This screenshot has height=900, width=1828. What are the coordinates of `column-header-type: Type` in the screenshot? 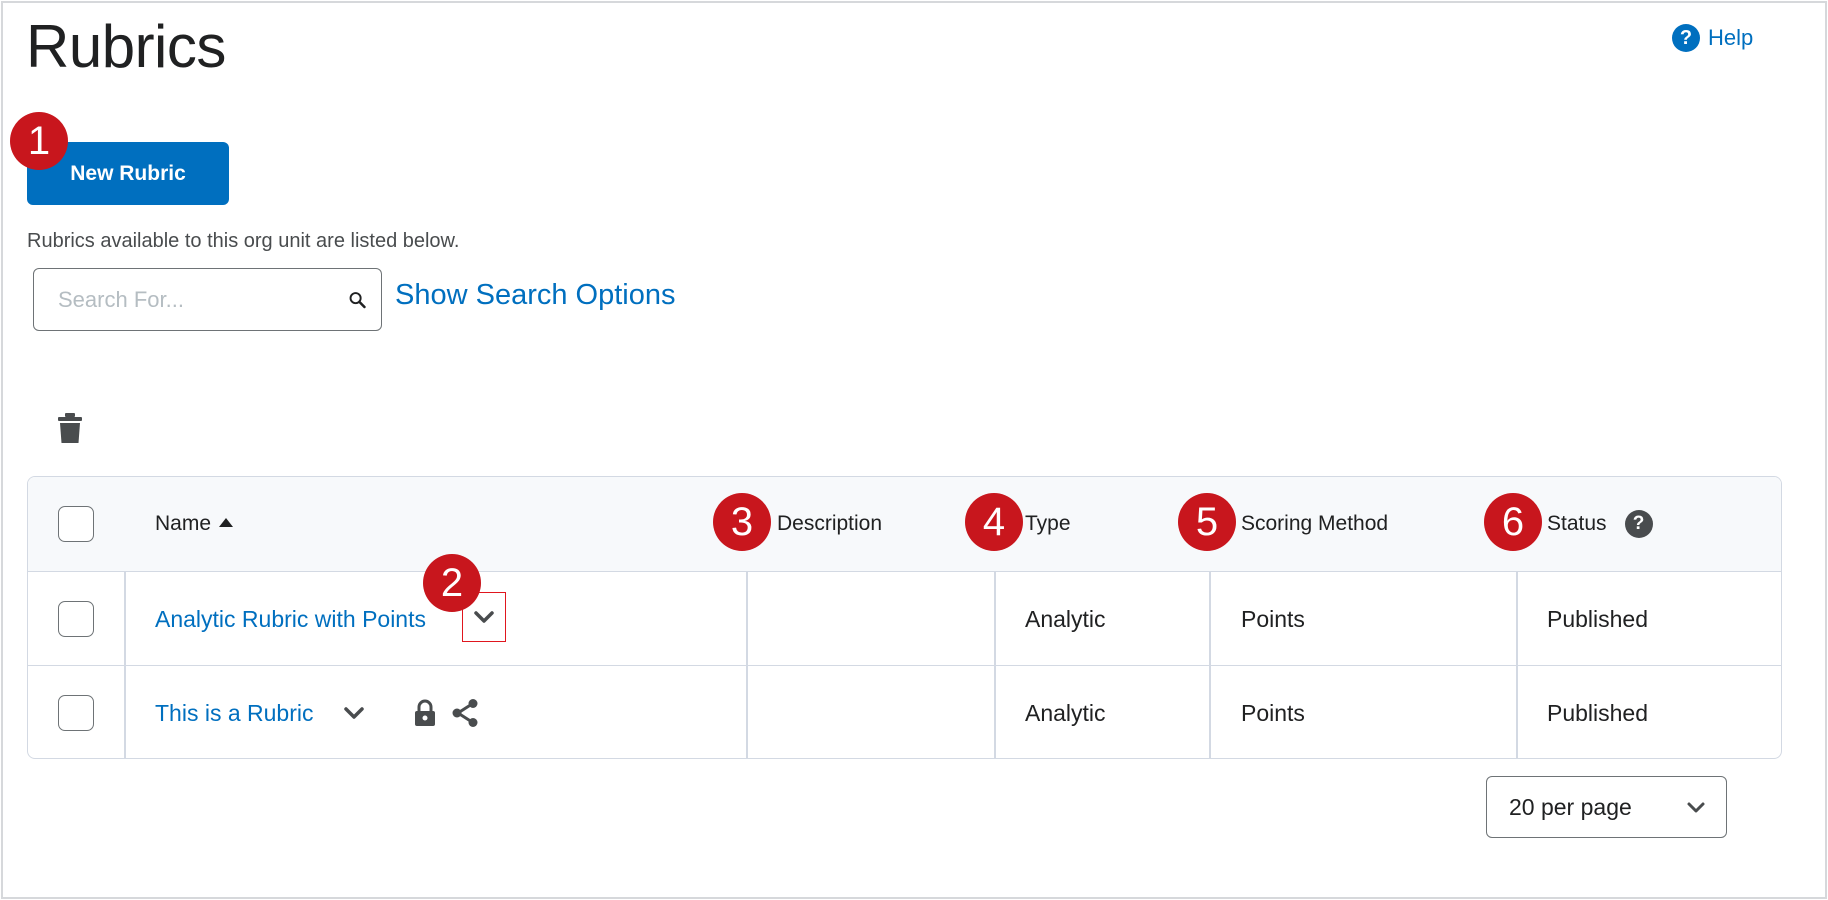 It's located at (1048, 523).